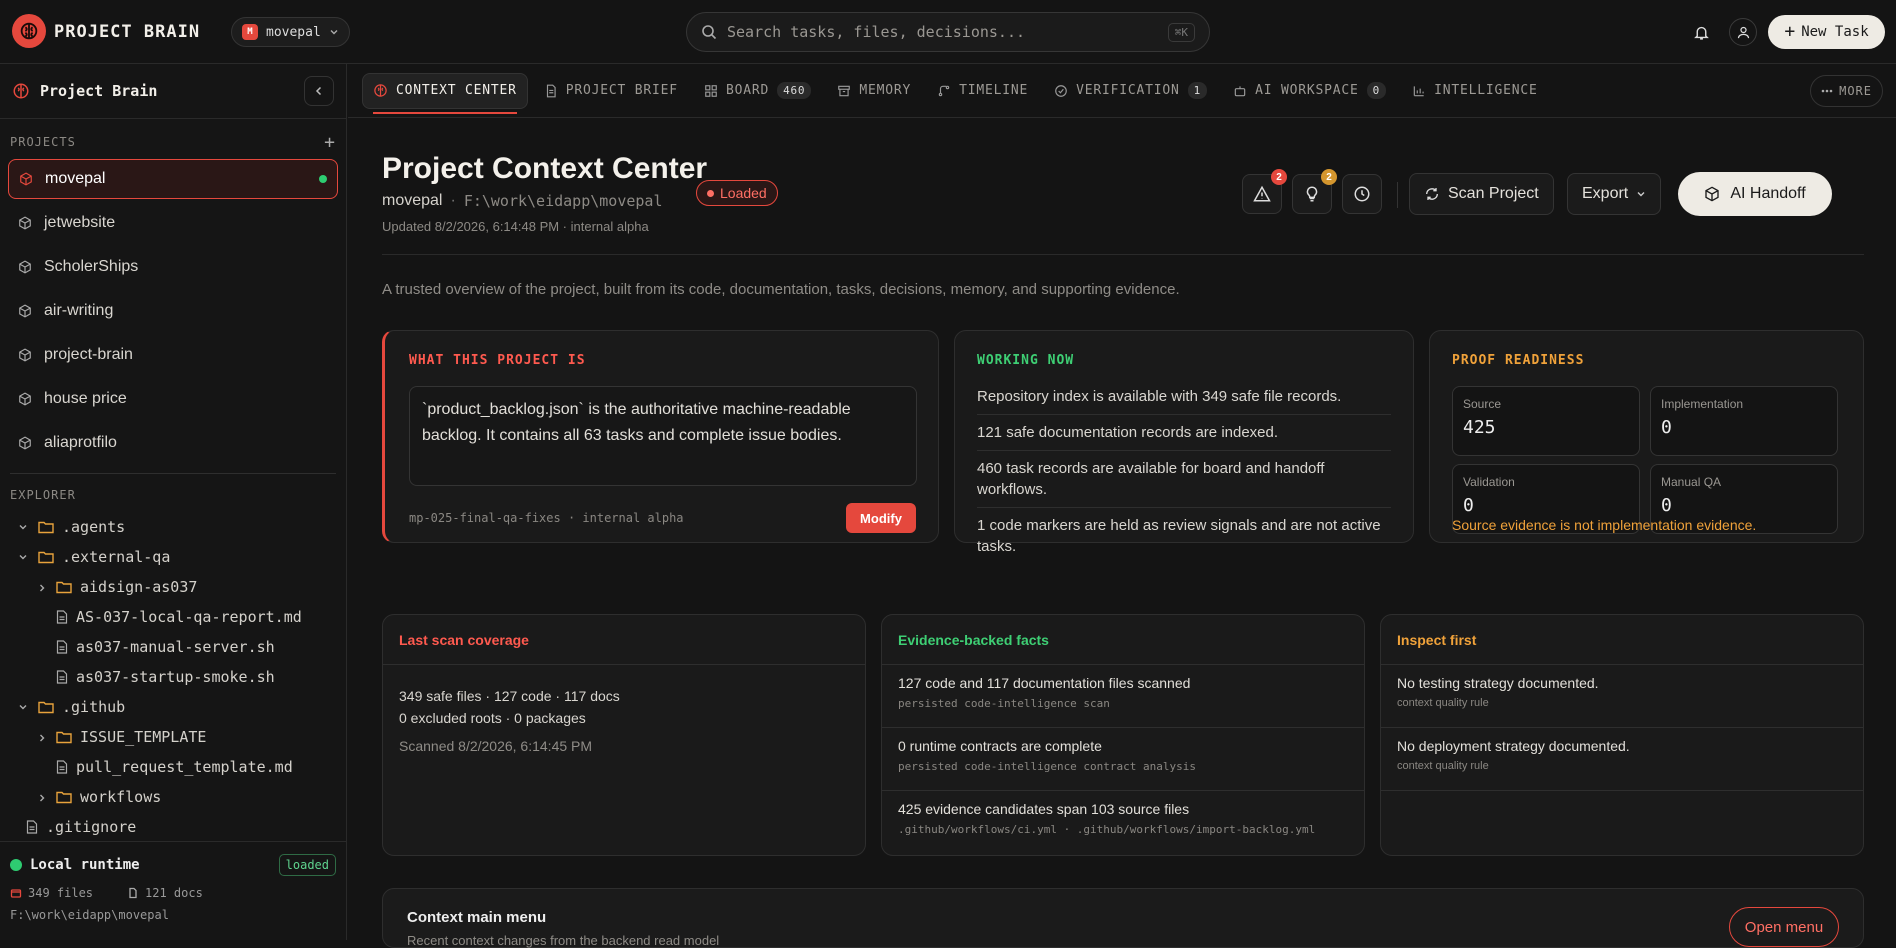 The width and height of the screenshot is (1896, 948). Describe the element at coordinates (173, 527) in the screenshot. I see `tree-folder: .agents` at that location.